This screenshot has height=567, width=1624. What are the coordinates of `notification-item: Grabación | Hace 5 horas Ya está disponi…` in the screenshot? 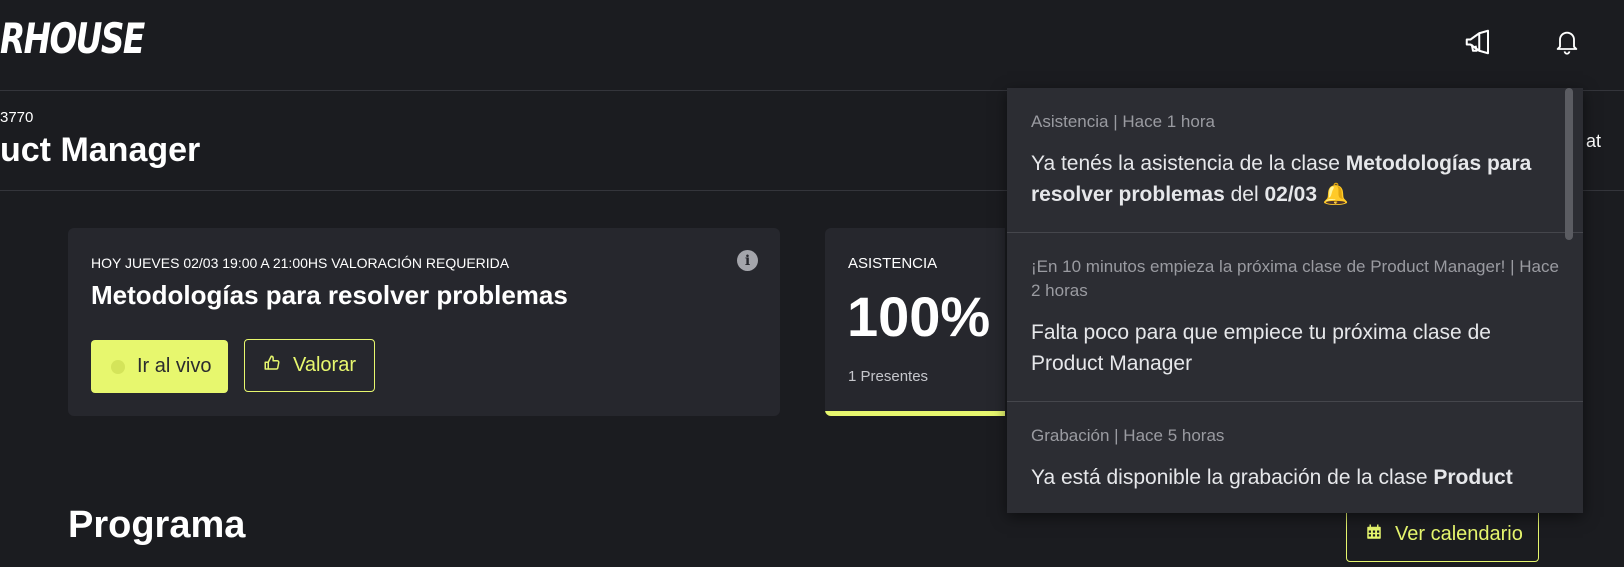 It's located at (1295, 457).